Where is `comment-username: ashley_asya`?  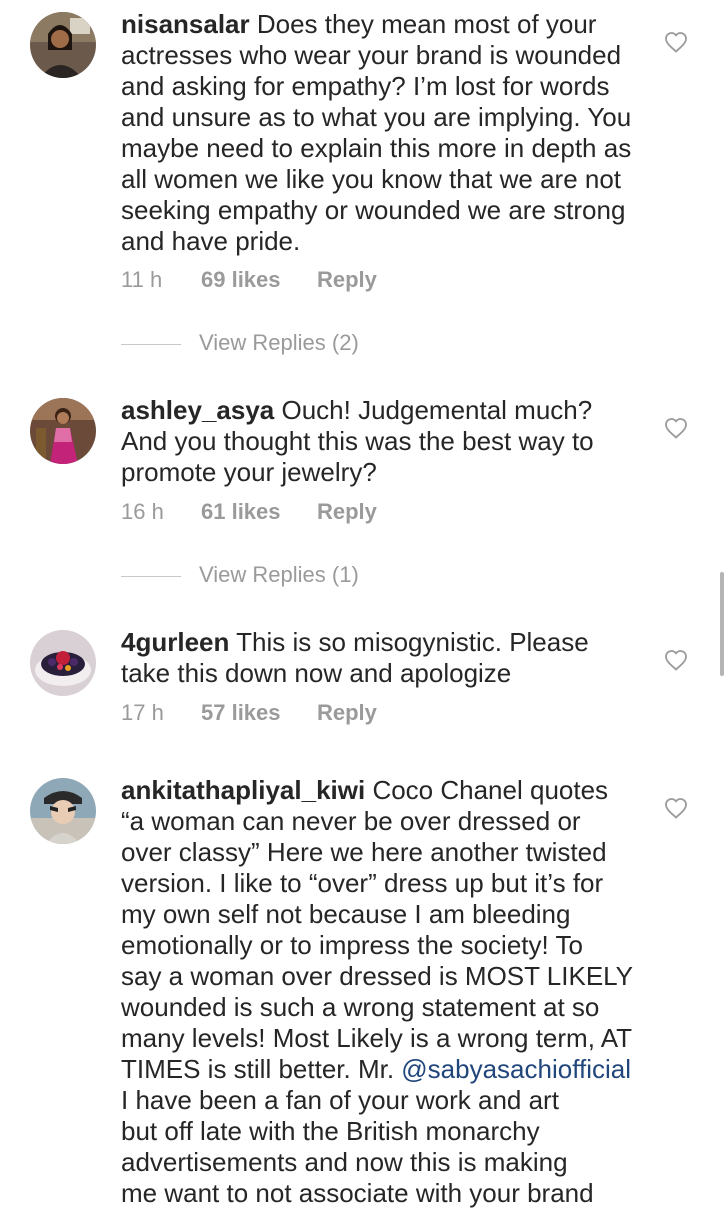
comment-username: ashley_asya is located at coordinates (197, 410).